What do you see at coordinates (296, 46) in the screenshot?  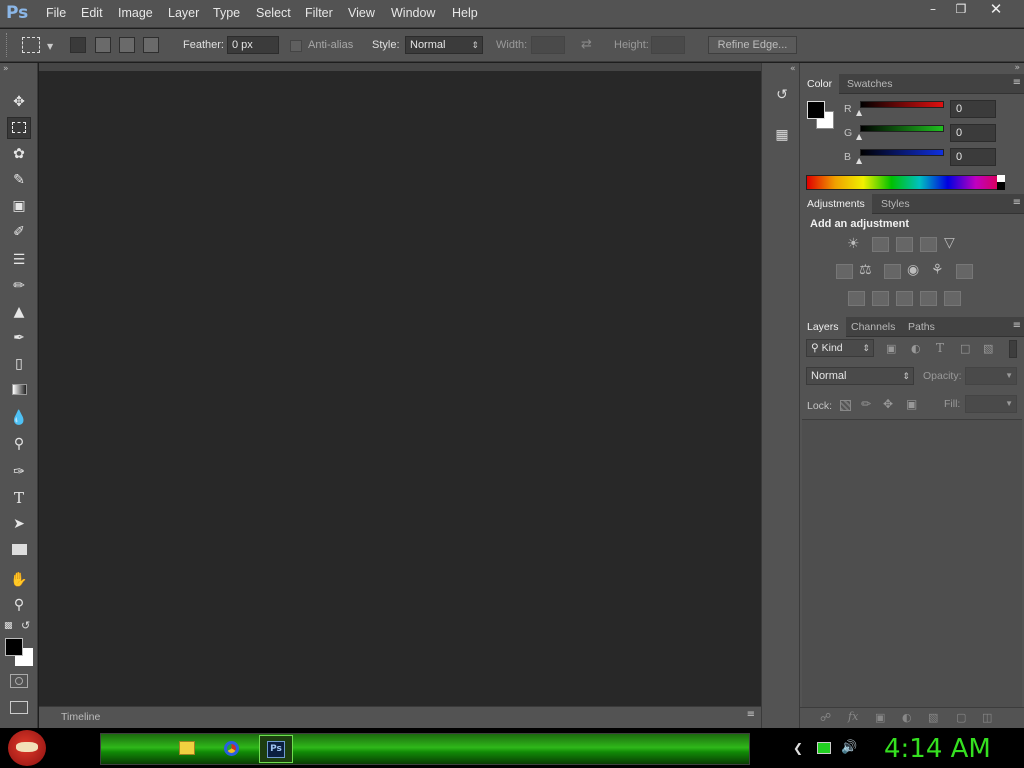 I see `antialias-checkbox` at bounding box center [296, 46].